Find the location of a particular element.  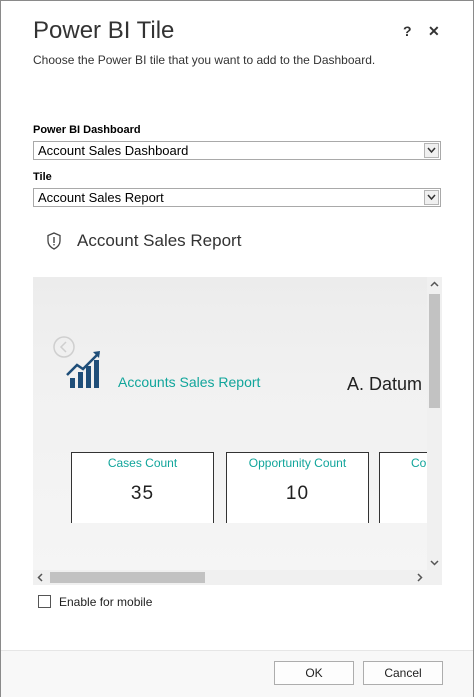

kpi-card-title: Cases Count is located at coordinates (142, 463).